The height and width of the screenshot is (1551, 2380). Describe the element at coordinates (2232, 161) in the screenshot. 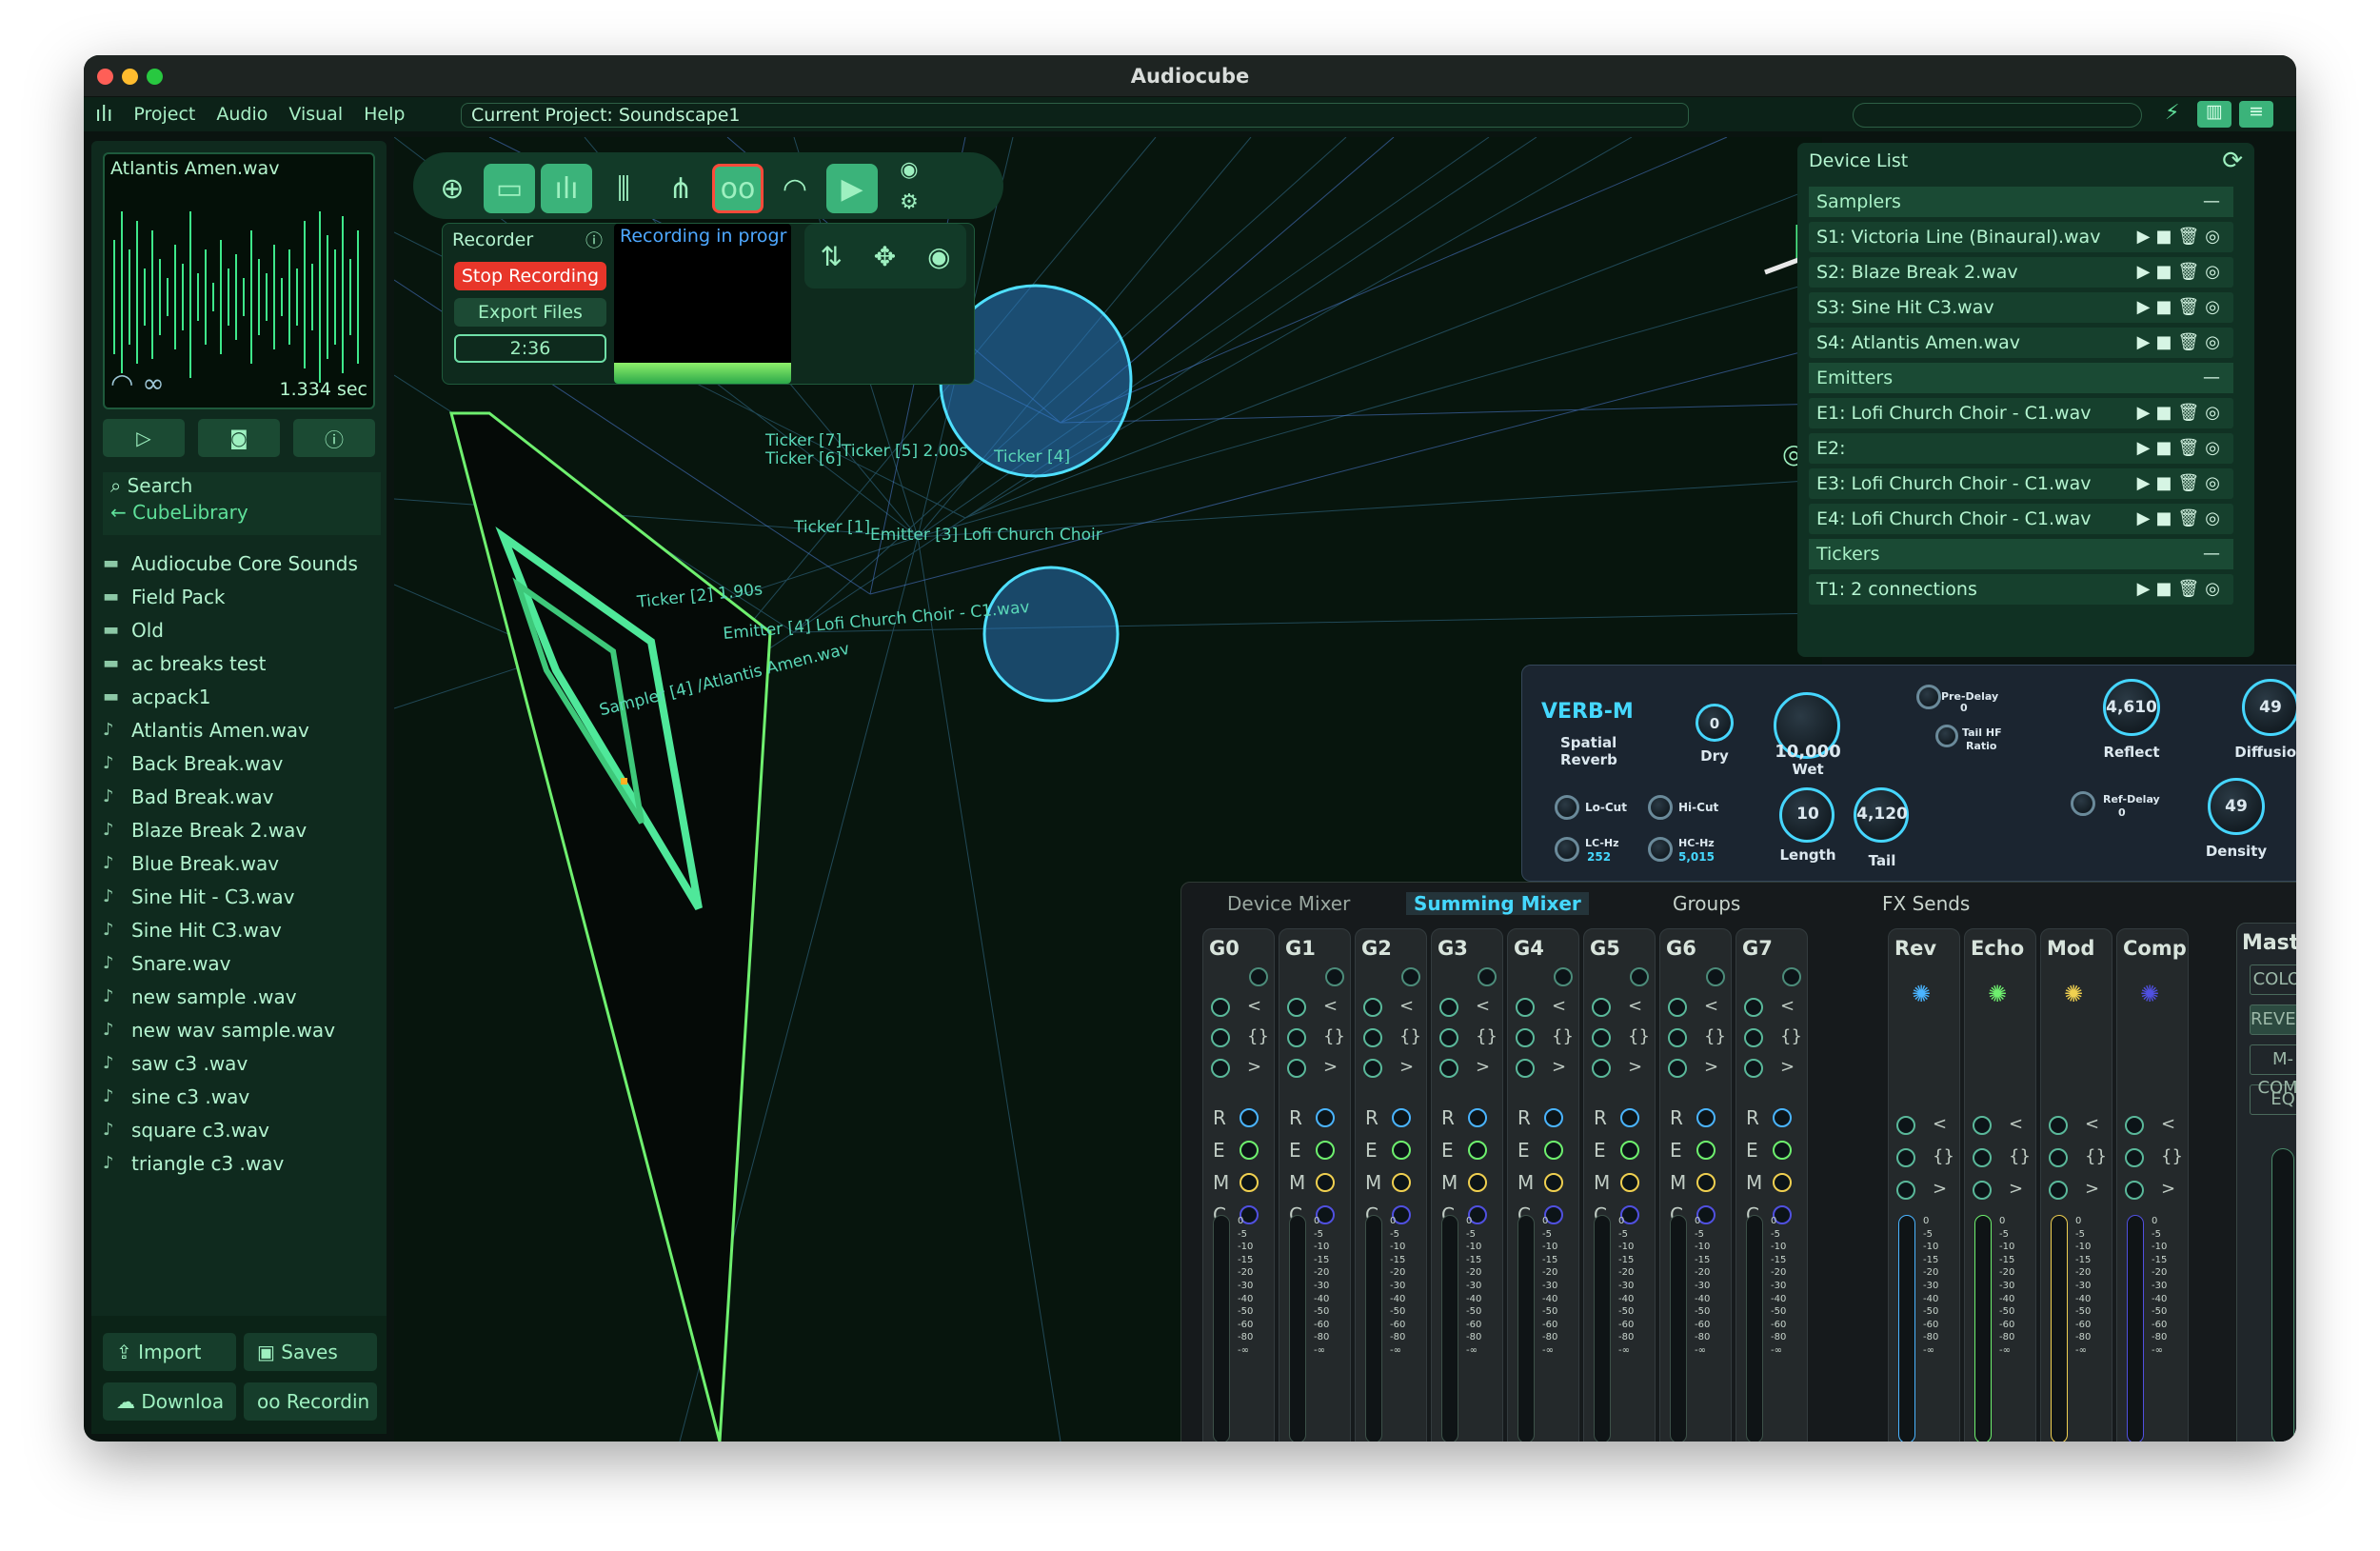

I see `refresh-icon: ⟳` at that location.